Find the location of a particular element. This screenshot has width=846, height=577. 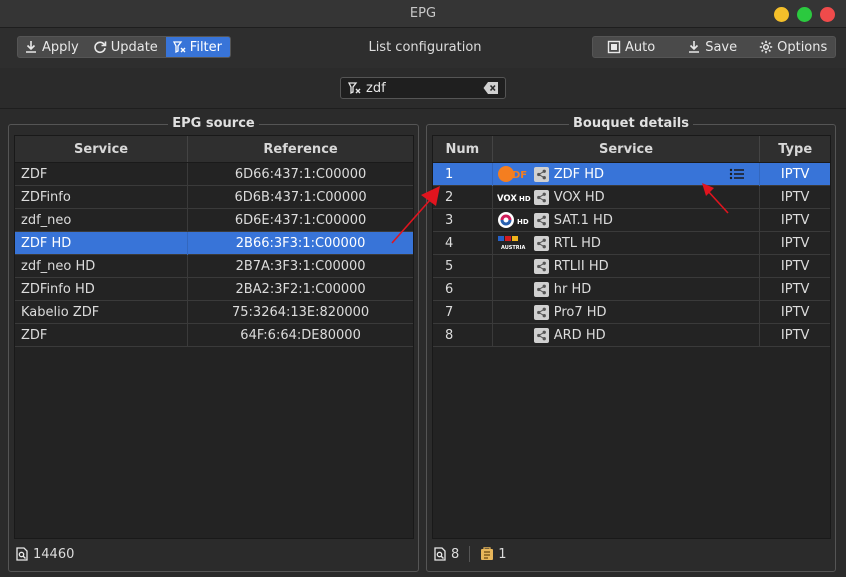

apply-button: Apply is located at coordinates (52, 47).